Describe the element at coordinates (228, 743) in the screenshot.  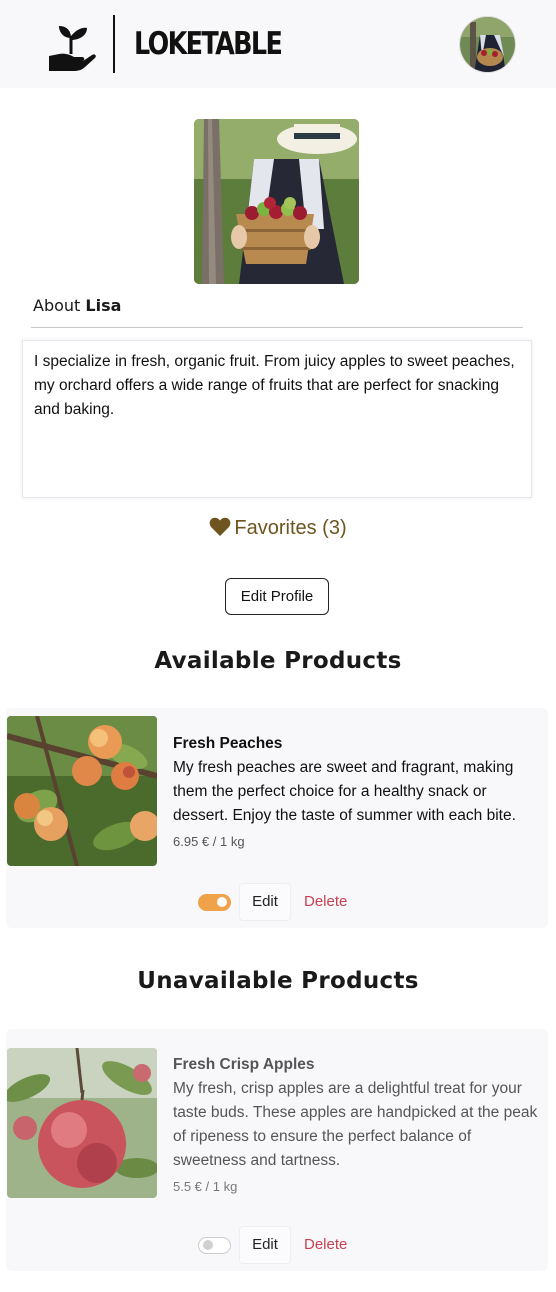
I see `product-name: Fresh Peaches` at that location.